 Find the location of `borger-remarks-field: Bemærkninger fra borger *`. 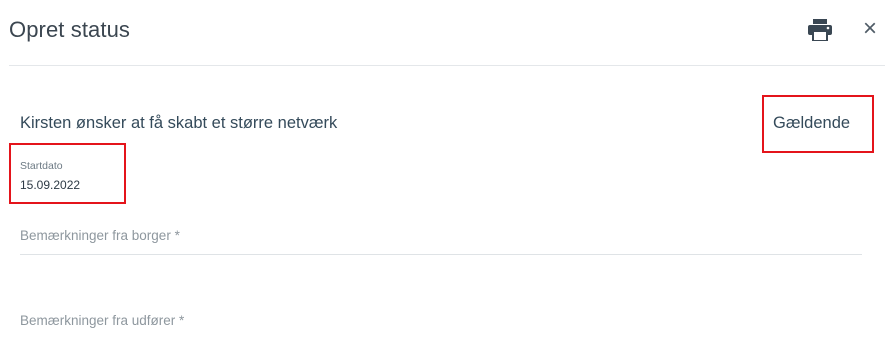

borger-remarks-field: Bemærkninger fra borger * is located at coordinates (441, 239).